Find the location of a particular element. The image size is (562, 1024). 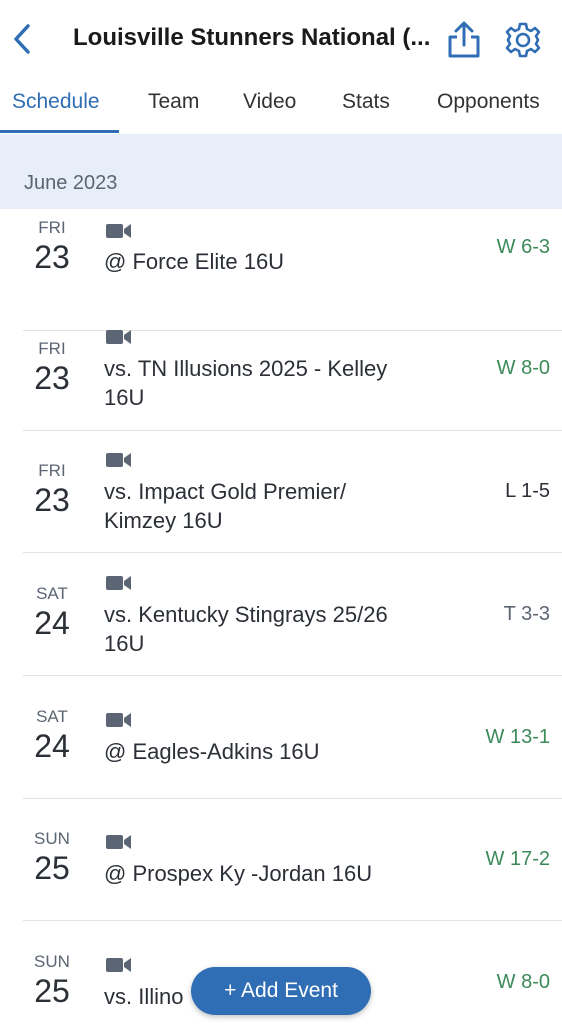

event-opponent: vs. Impact Gold Premier/ Kimzey 16U is located at coordinates (225, 506).